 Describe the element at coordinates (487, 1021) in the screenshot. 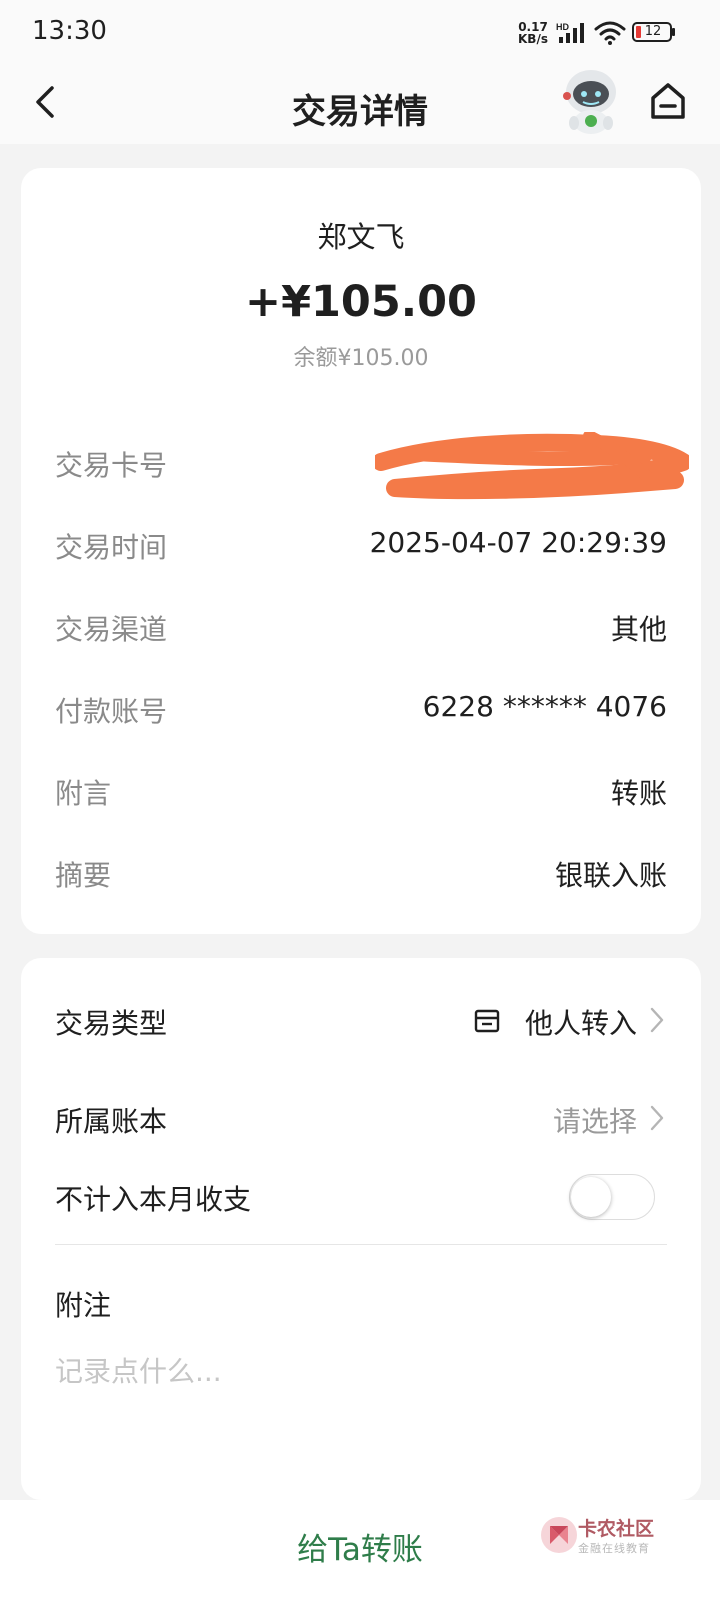

I see `transfer-type-icon` at that location.